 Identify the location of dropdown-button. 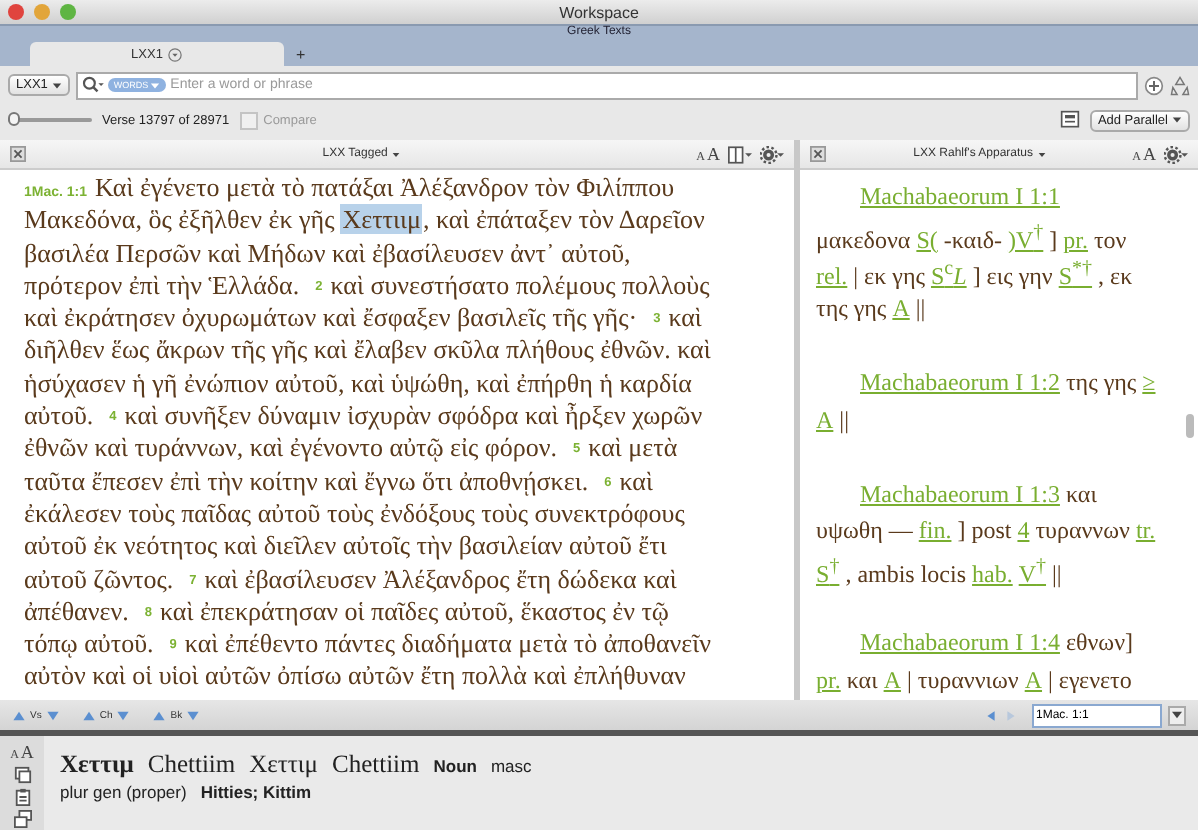
(1177, 715).